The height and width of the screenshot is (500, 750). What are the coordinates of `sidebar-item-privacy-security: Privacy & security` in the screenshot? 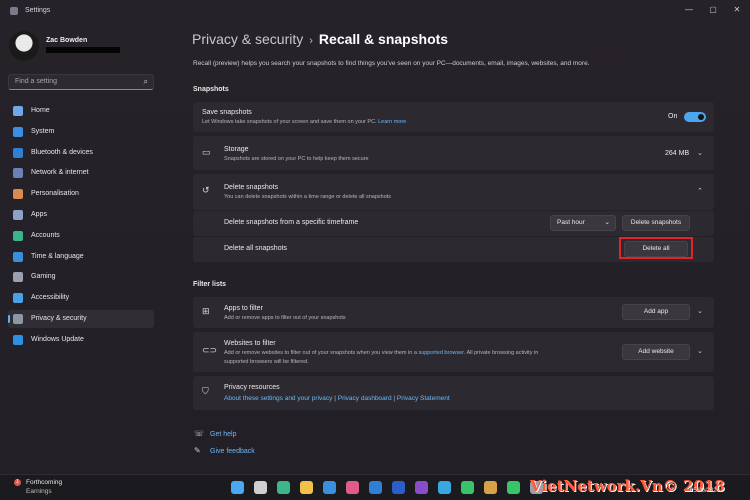 It's located at (81, 319).